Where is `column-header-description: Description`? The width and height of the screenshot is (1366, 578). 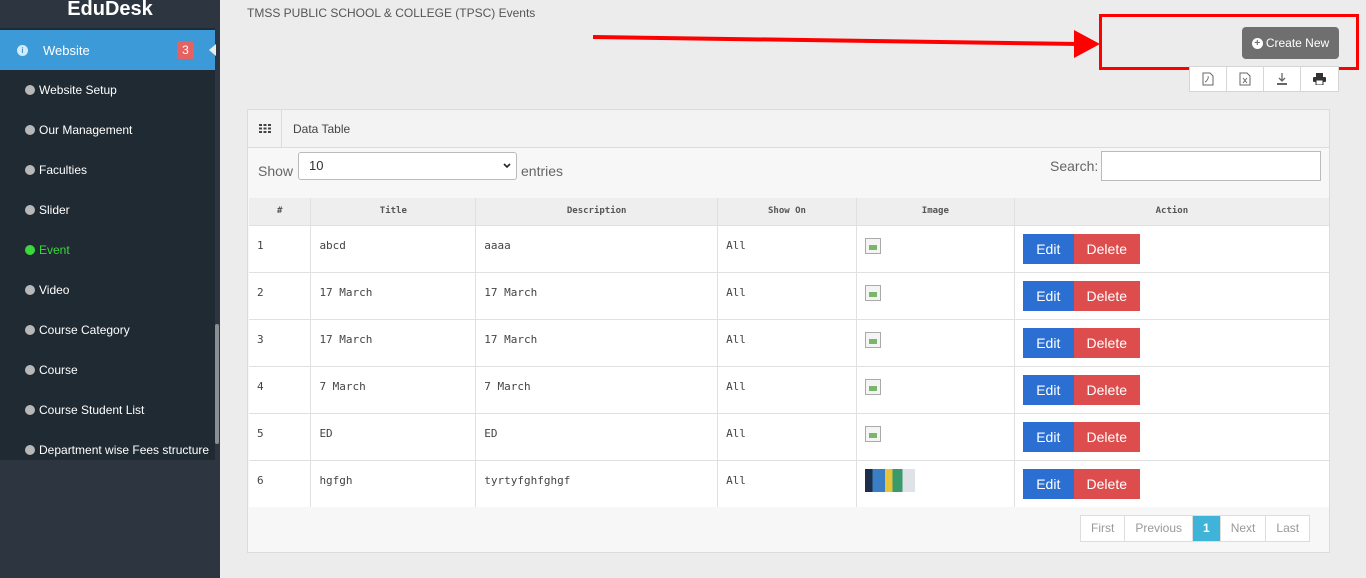 column-header-description: Description is located at coordinates (597, 211).